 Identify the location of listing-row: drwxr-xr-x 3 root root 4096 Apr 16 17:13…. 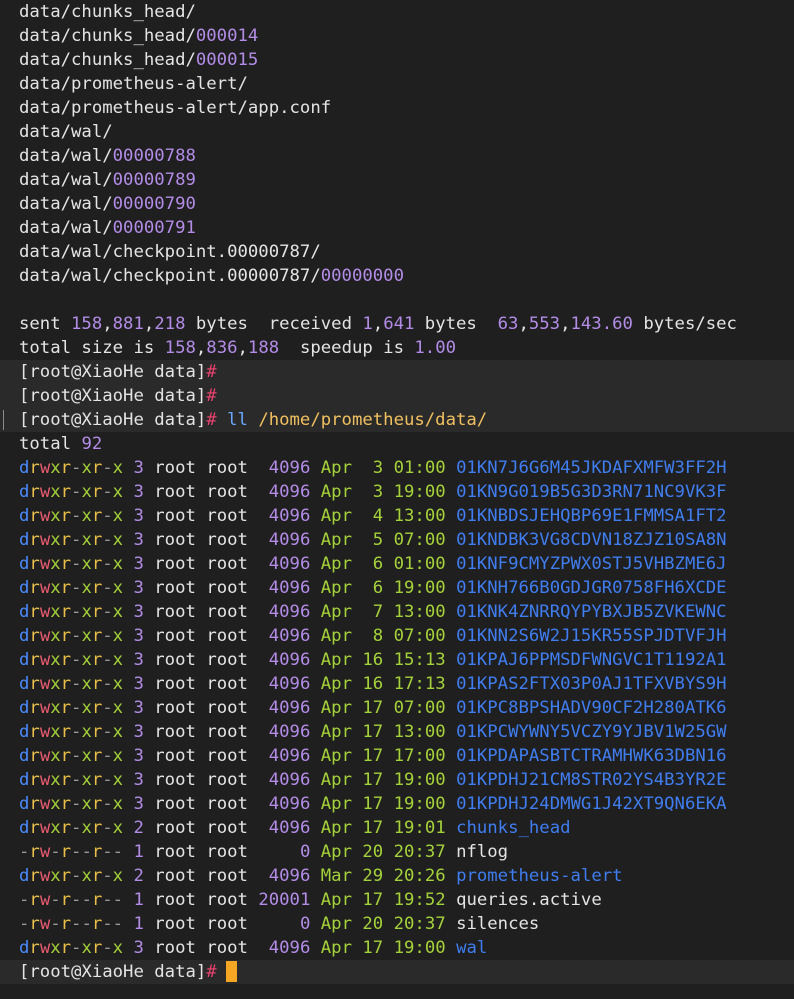
(397, 684).